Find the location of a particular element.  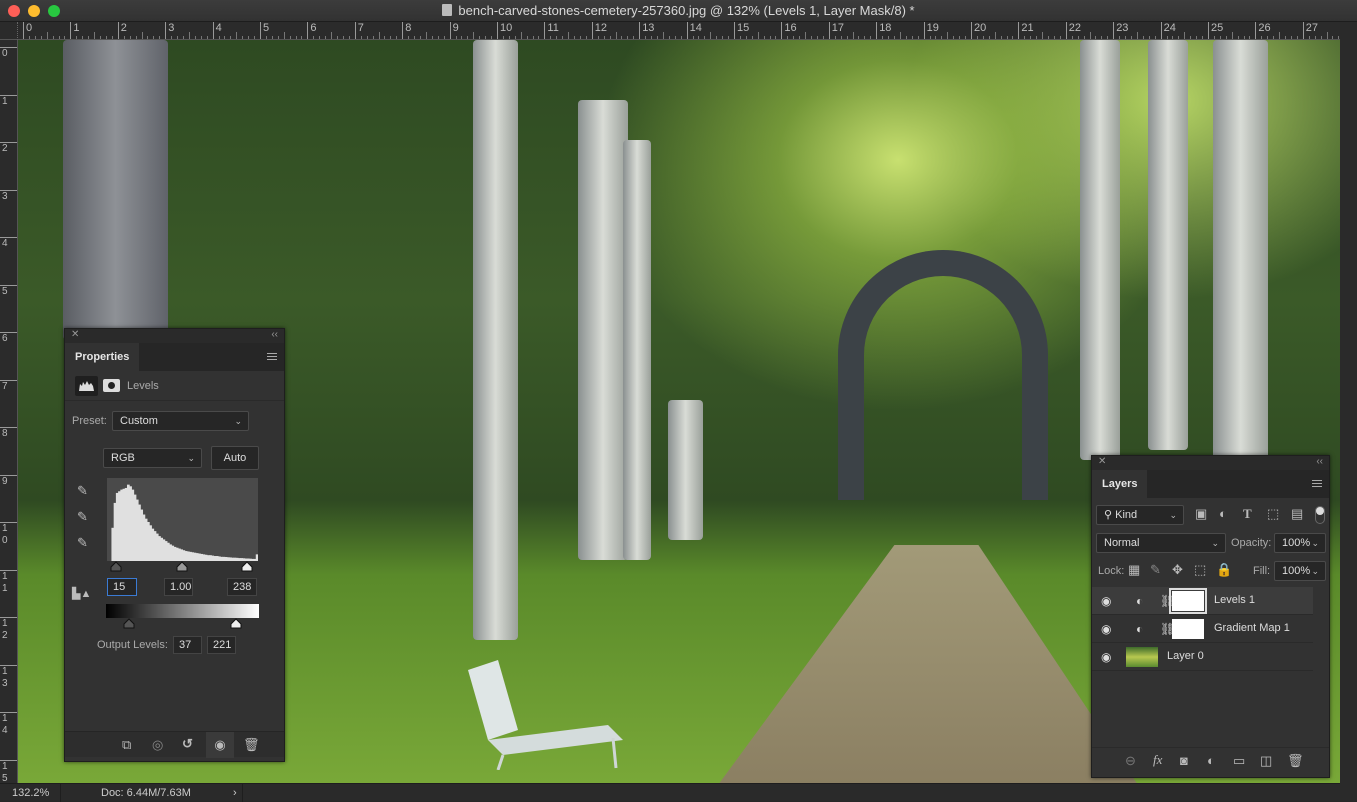

smart-object-filter-icon: ▤ is located at coordinates (1297, 514).